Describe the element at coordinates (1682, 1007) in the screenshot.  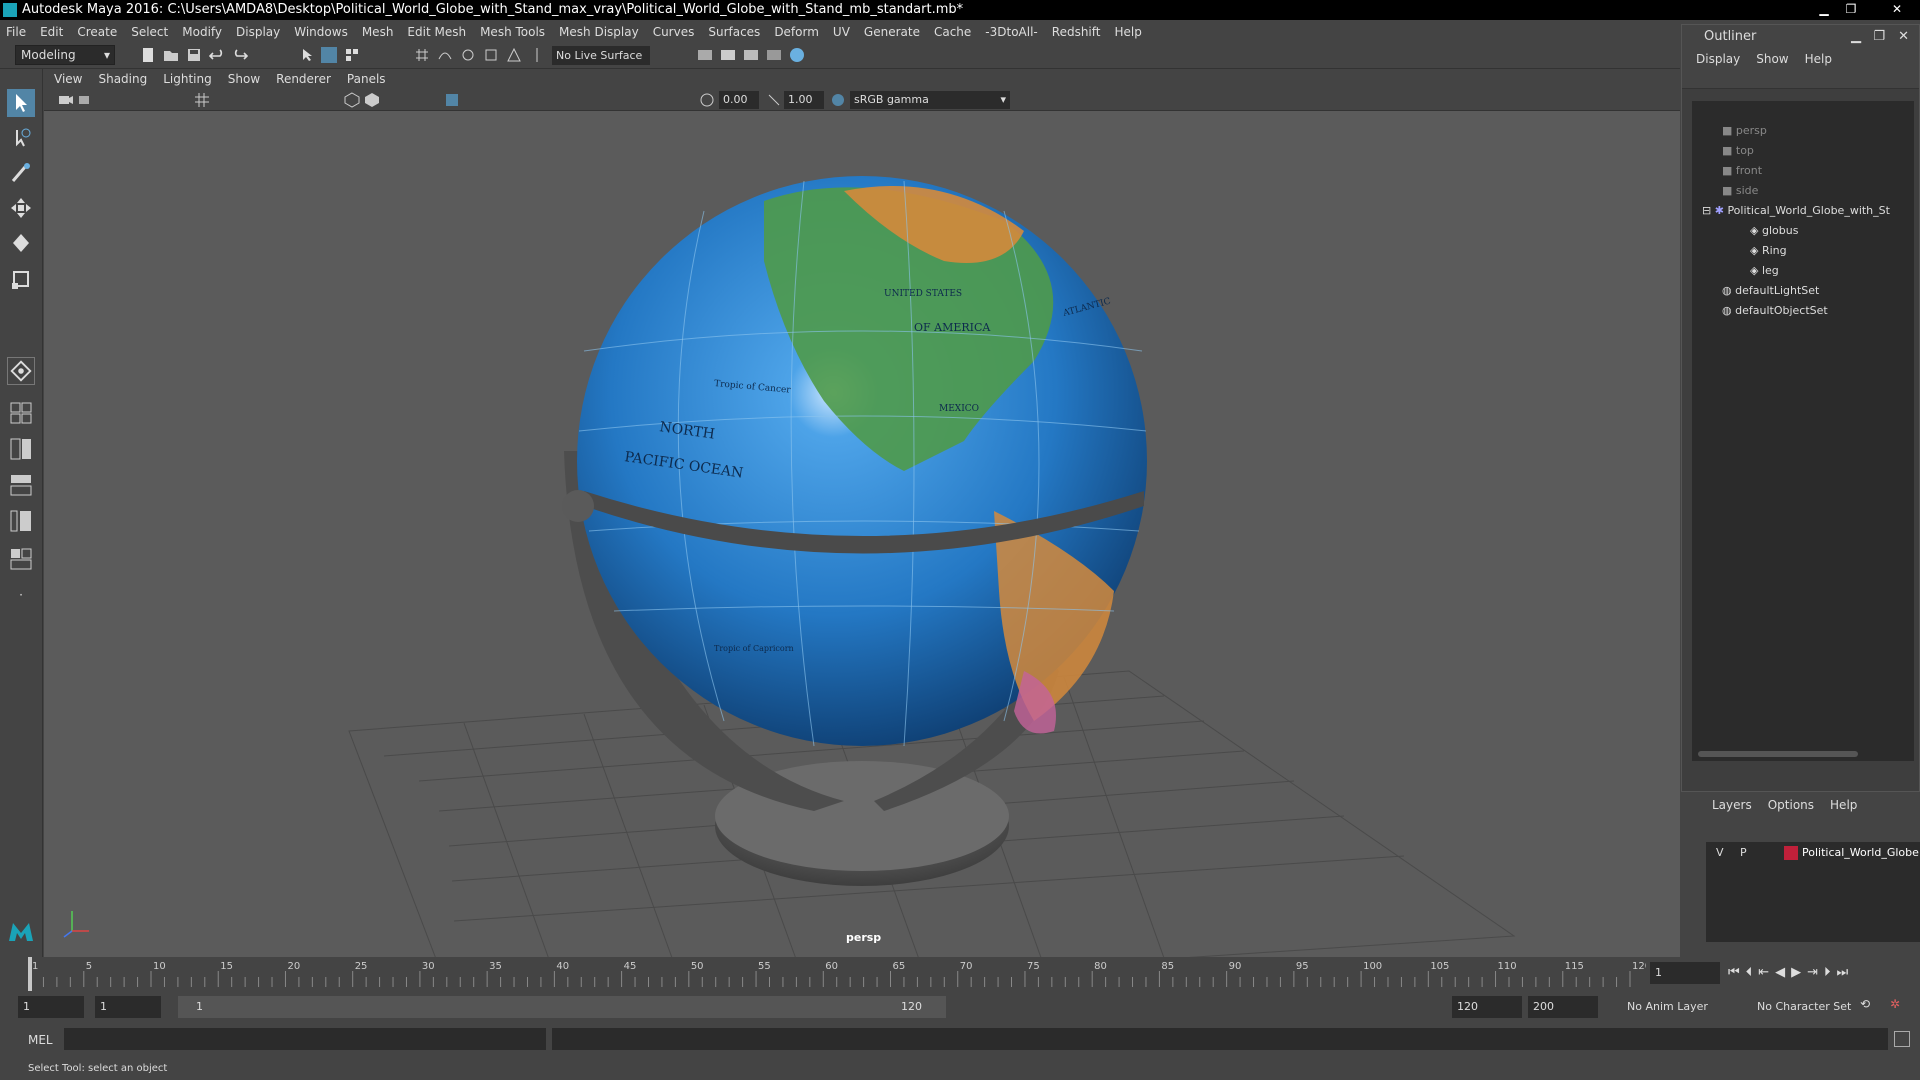
I see `anim-layer-select: No Anim Layer` at that location.